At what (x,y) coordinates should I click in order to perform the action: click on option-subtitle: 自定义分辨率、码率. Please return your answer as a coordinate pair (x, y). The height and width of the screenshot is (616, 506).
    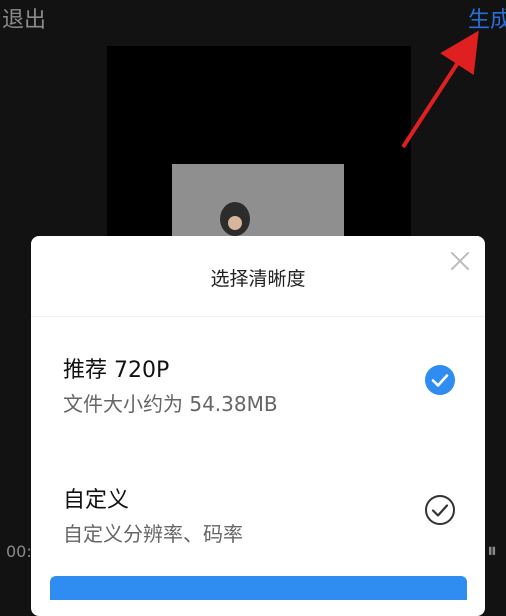
    Looking at the image, I should click on (153, 534).